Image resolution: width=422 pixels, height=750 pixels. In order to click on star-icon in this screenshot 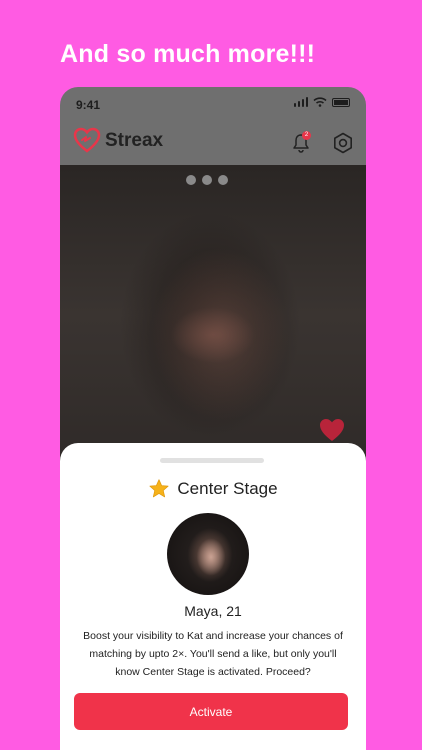, I will do `click(159, 488)`.